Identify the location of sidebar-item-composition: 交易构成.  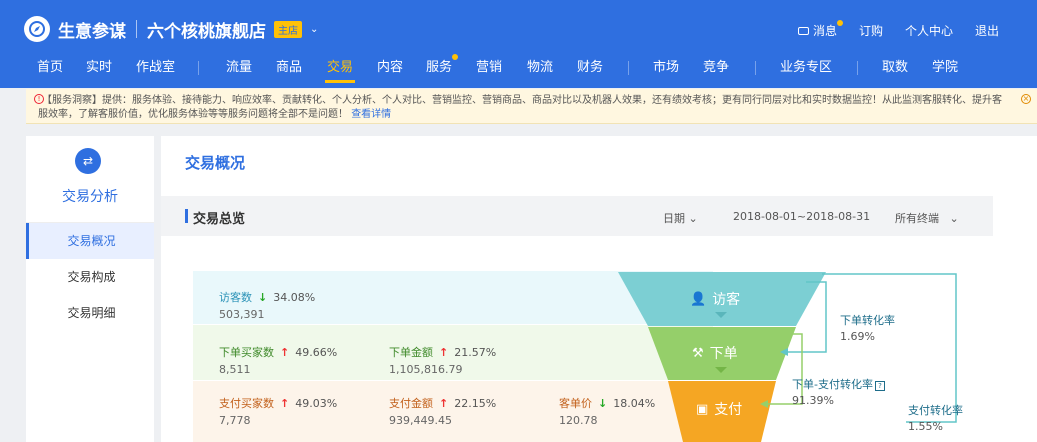
(90, 277).